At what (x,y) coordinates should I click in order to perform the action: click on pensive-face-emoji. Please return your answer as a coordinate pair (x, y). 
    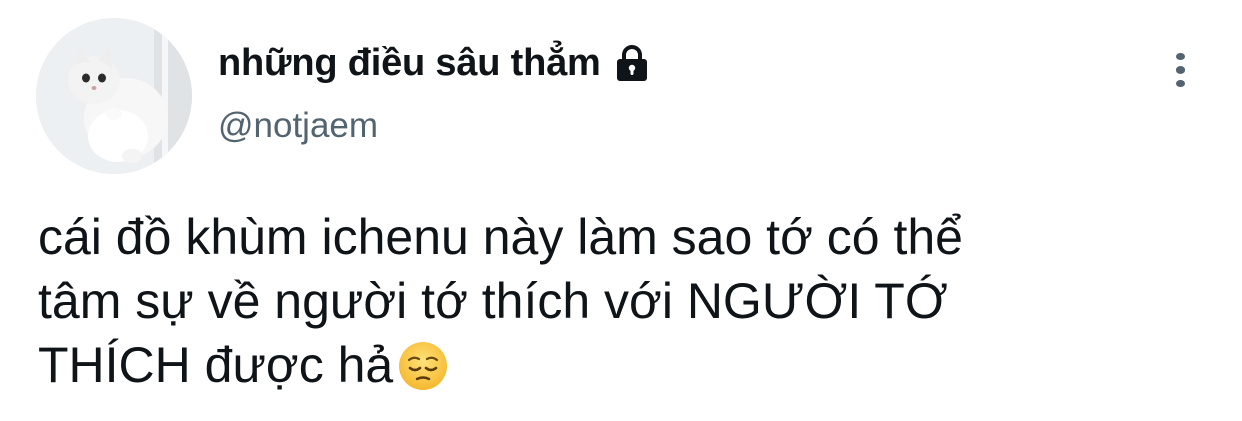
    Looking at the image, I should click on (423, 366).